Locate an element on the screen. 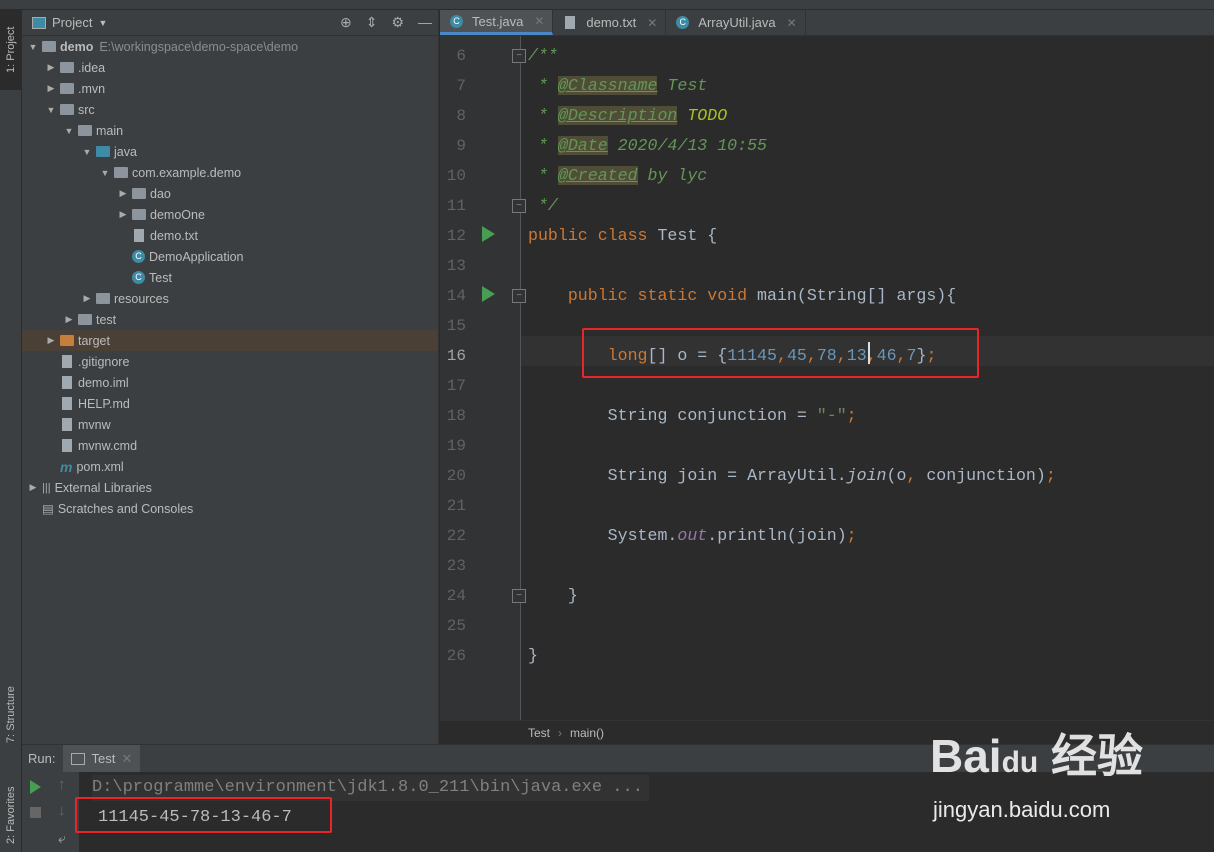  maven-icon: m is located at coordinates (66, 466).